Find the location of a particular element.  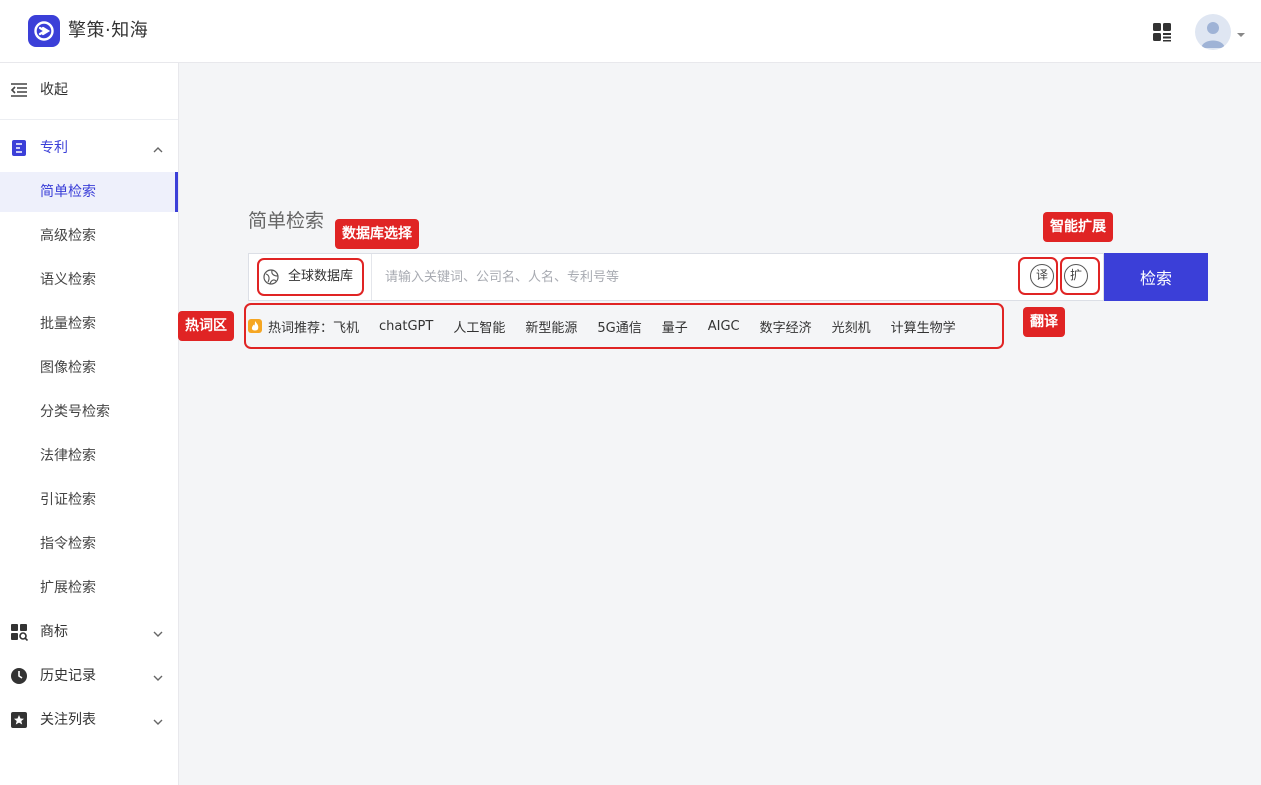

sidebar-item-label: 语义检索 is located at coordinates (68, 280).